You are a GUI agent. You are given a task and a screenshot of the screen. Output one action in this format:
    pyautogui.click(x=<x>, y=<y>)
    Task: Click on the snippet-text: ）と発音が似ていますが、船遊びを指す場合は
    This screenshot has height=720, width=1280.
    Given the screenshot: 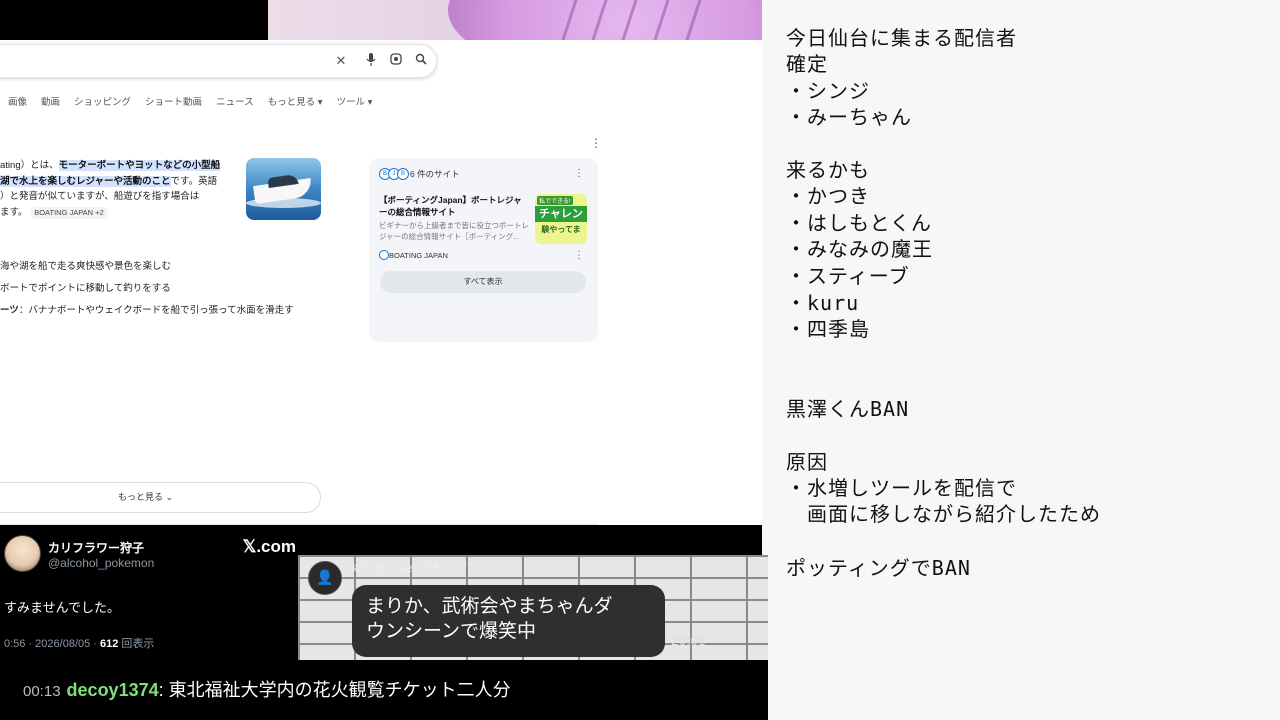 What is the action you would take?
    pyautogui.click(x=100, y=196)
    